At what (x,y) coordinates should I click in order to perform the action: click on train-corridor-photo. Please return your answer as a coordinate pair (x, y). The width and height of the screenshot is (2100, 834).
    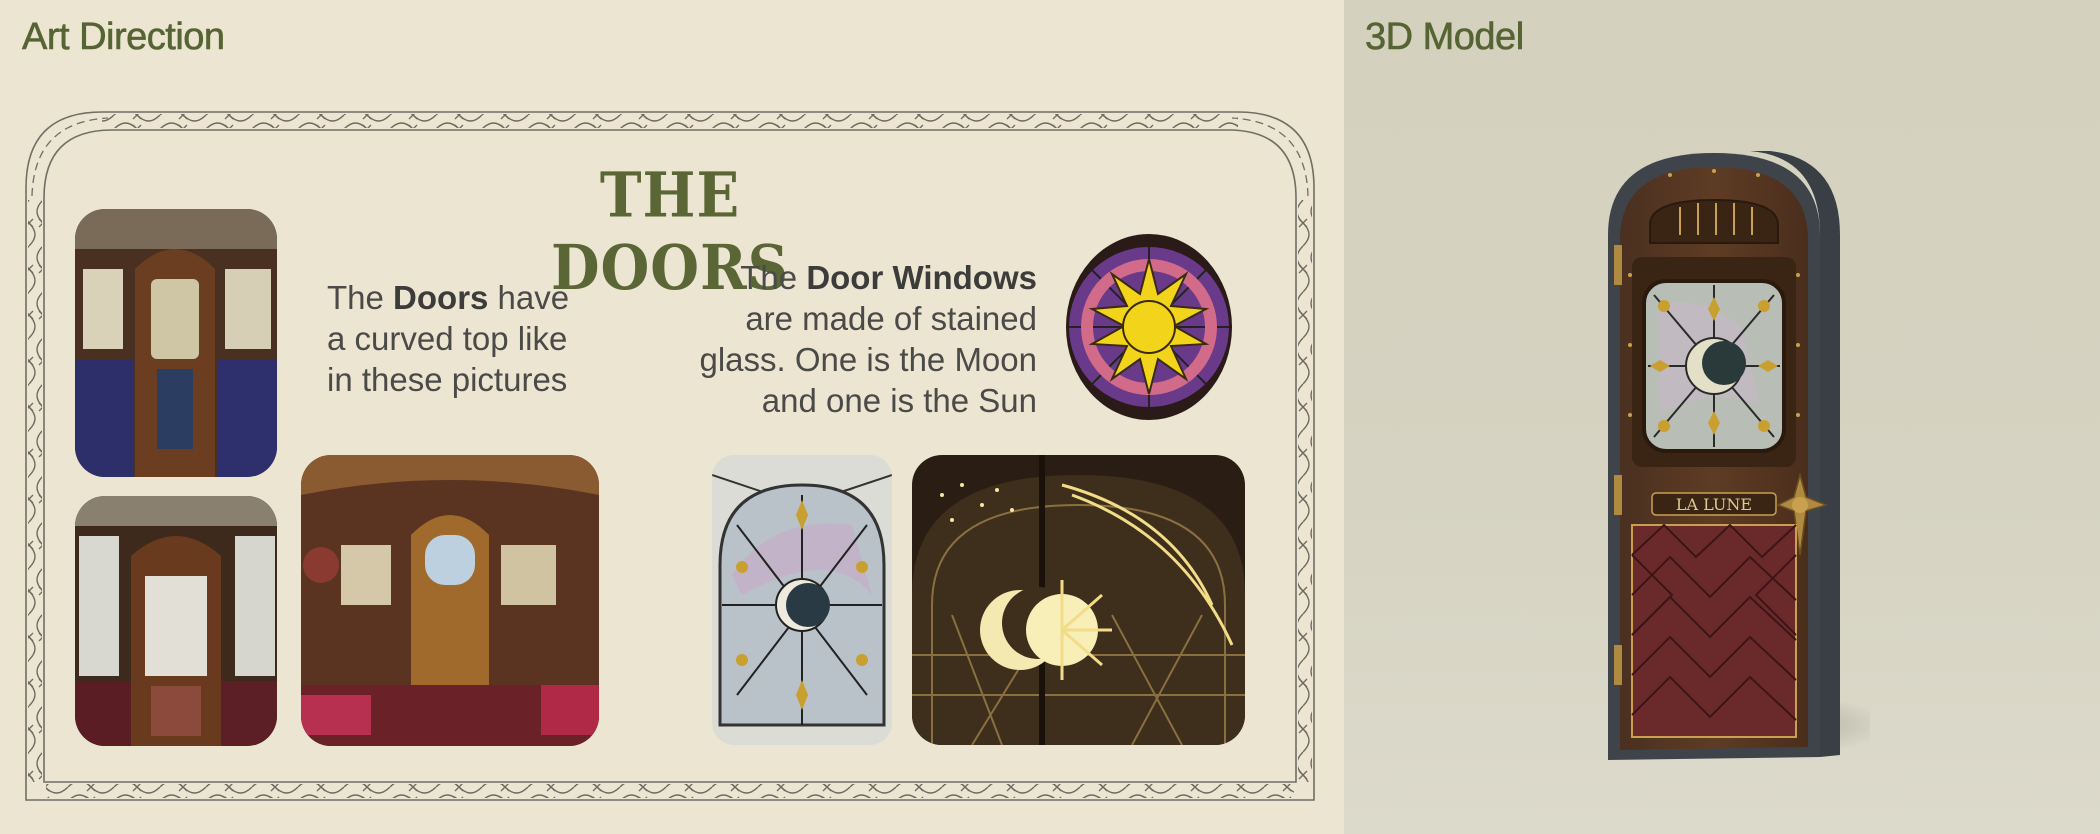
    Looking at the image, I should click on (176, 343).